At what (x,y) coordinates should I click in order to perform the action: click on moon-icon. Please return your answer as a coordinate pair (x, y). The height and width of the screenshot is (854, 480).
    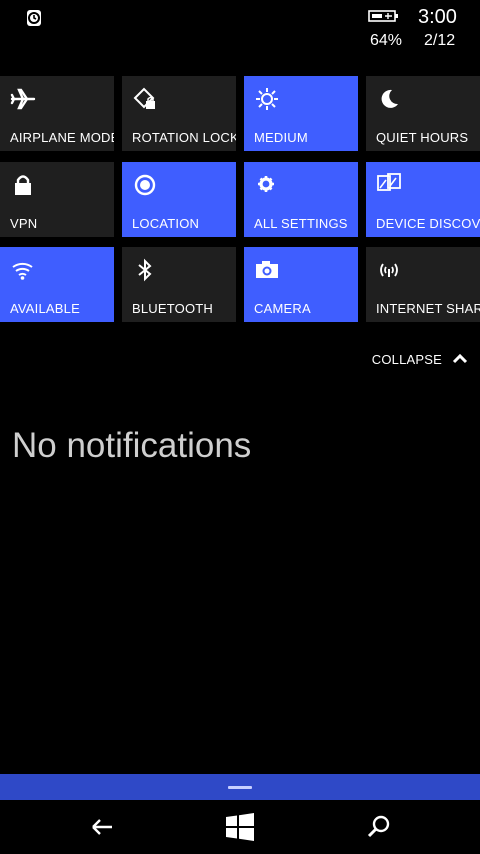
    Looking at the image, I should click on (389, 98).